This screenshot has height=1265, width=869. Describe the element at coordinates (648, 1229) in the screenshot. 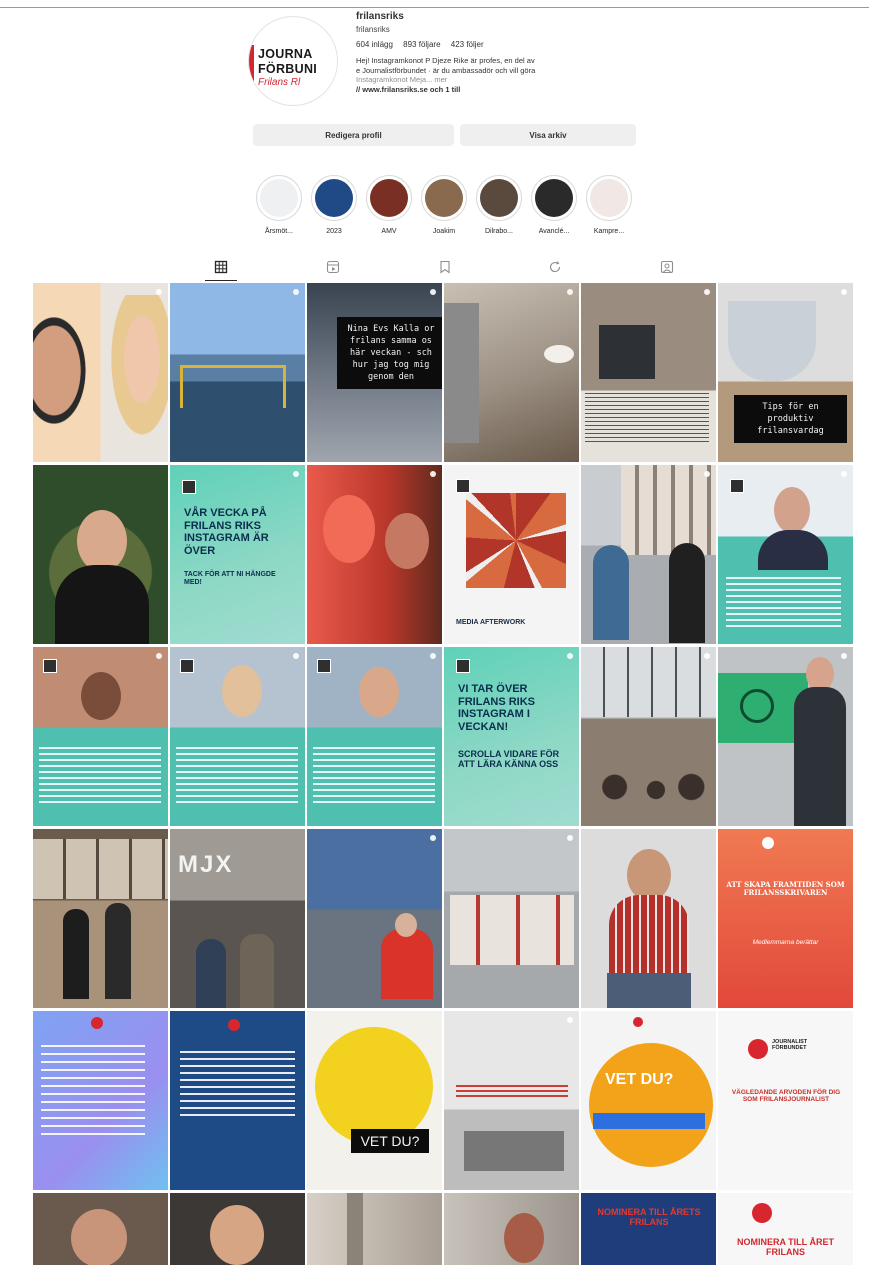

I see `post-tile: NOMINERA TILL ÅRETS FRILANS` at that location.